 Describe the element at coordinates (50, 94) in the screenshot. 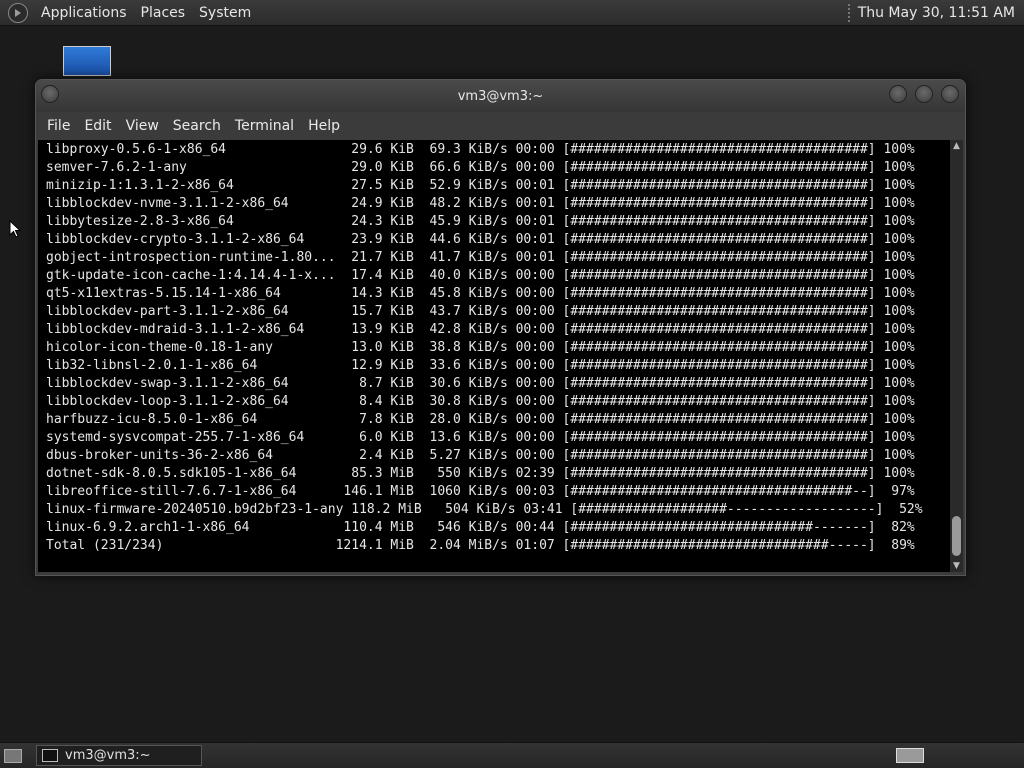

I see `window-menu-button` at that location.